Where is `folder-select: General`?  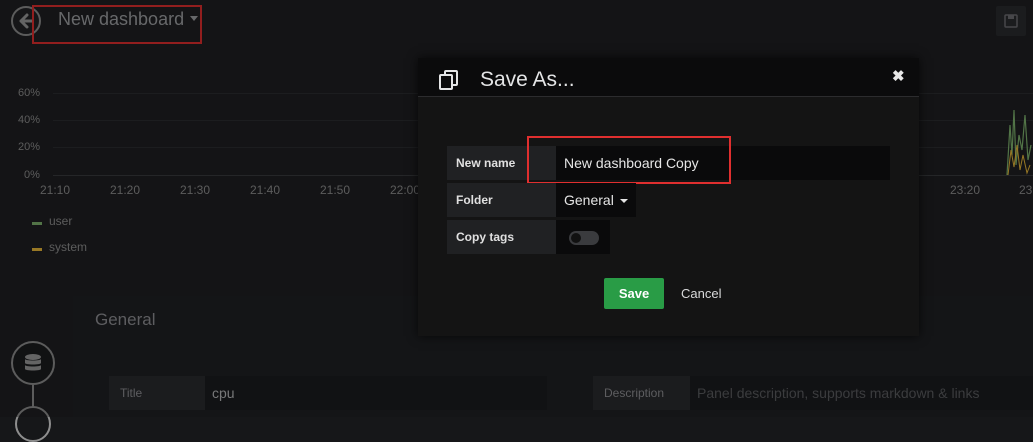 folder-select: General is located at coordinates (596, 200).